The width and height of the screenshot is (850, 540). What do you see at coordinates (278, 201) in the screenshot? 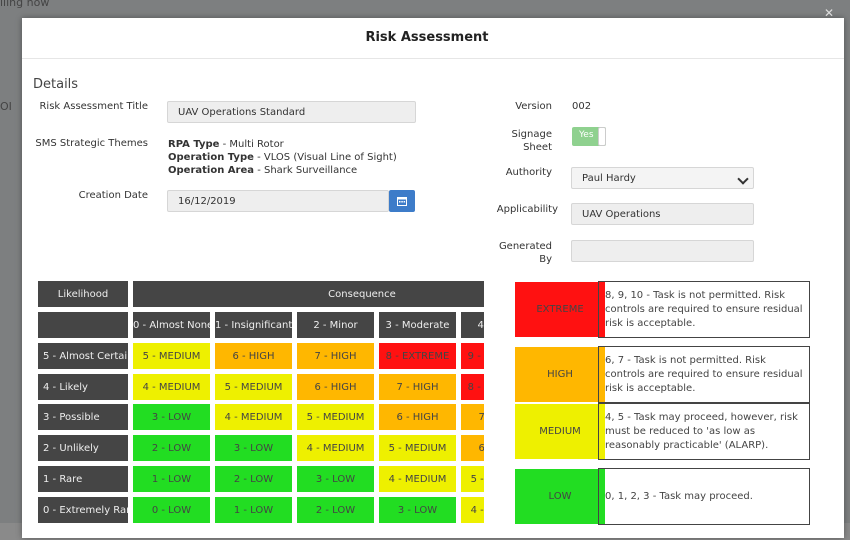
I see `creation-date-input: 16/12/2019` at bounding box center [278, 201].